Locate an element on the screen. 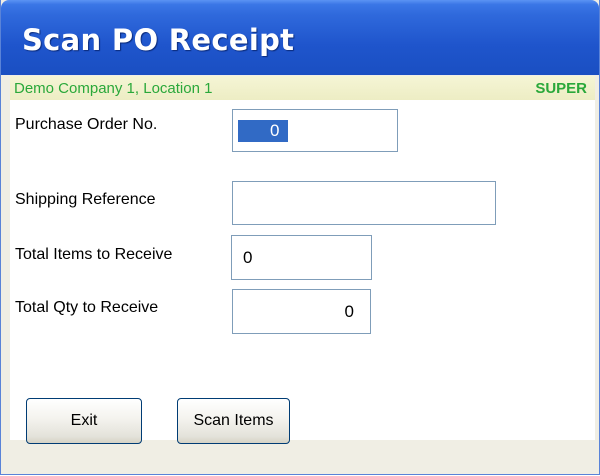  total-items-value: 0 is located at coordinates (248, 257).